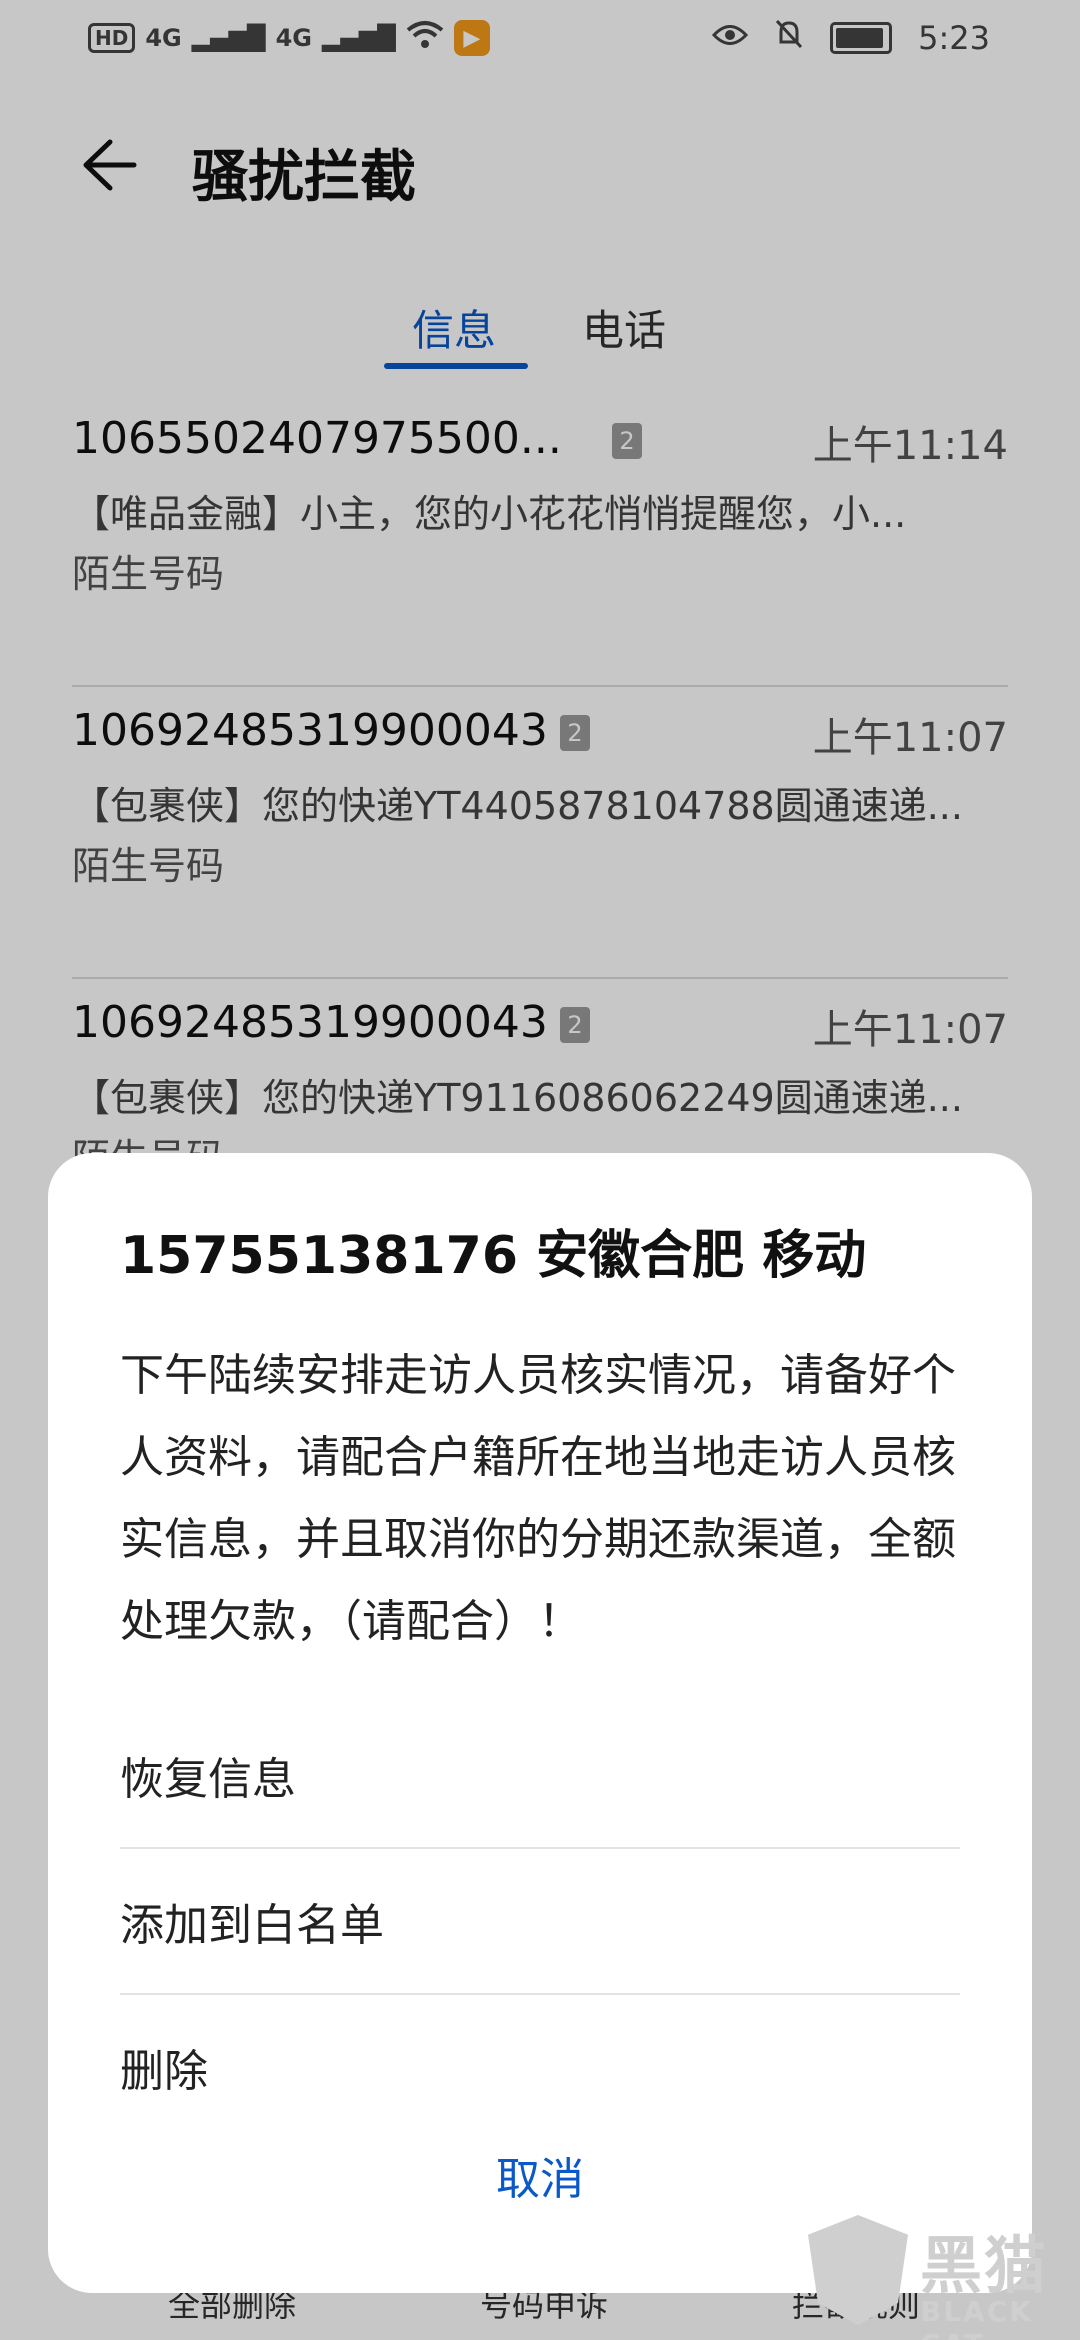 The width and height of the screenshot is (1080, 2340). What do you see at coordinates (540, 2175) in the screenshot?
I see `cancel-button: 取消` at bounding box center [540, 2175].